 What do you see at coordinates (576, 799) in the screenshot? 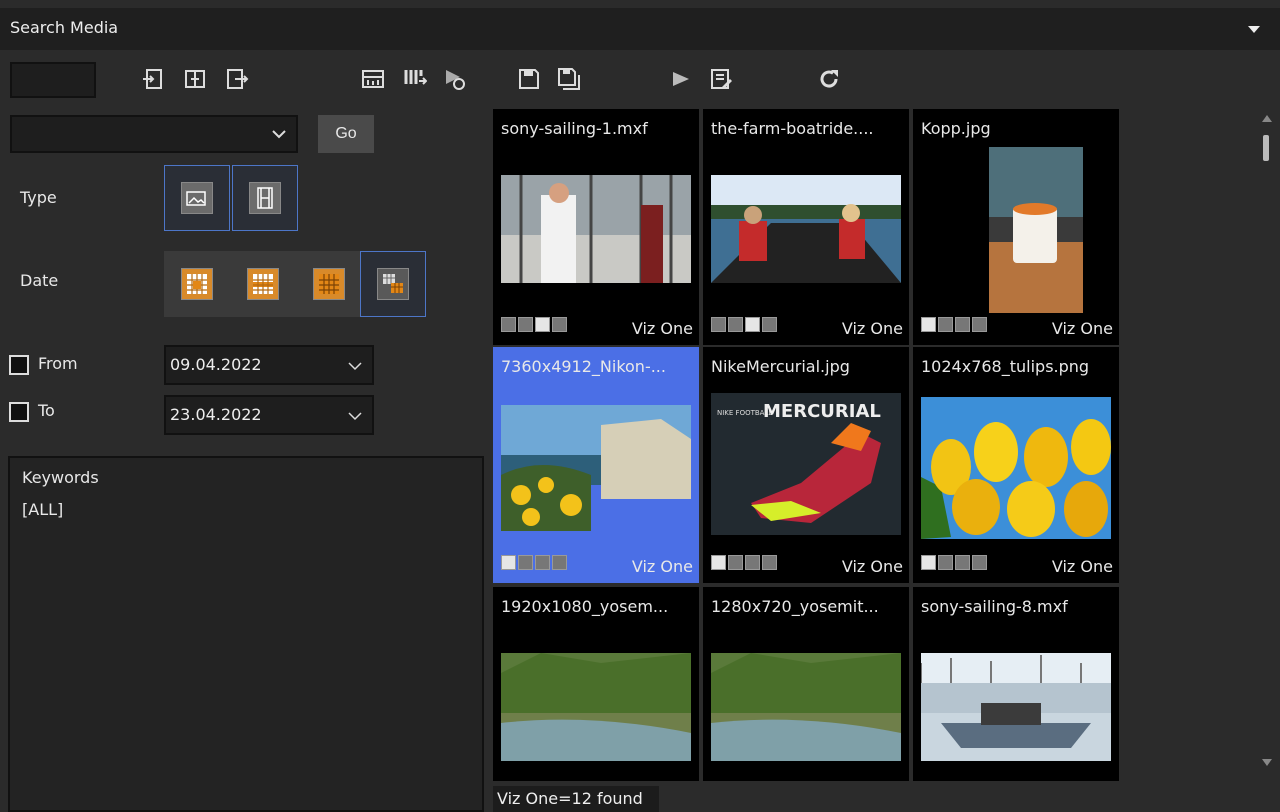
I see `status-bar: Viz One=12 found` at bounding box center [576, 799].